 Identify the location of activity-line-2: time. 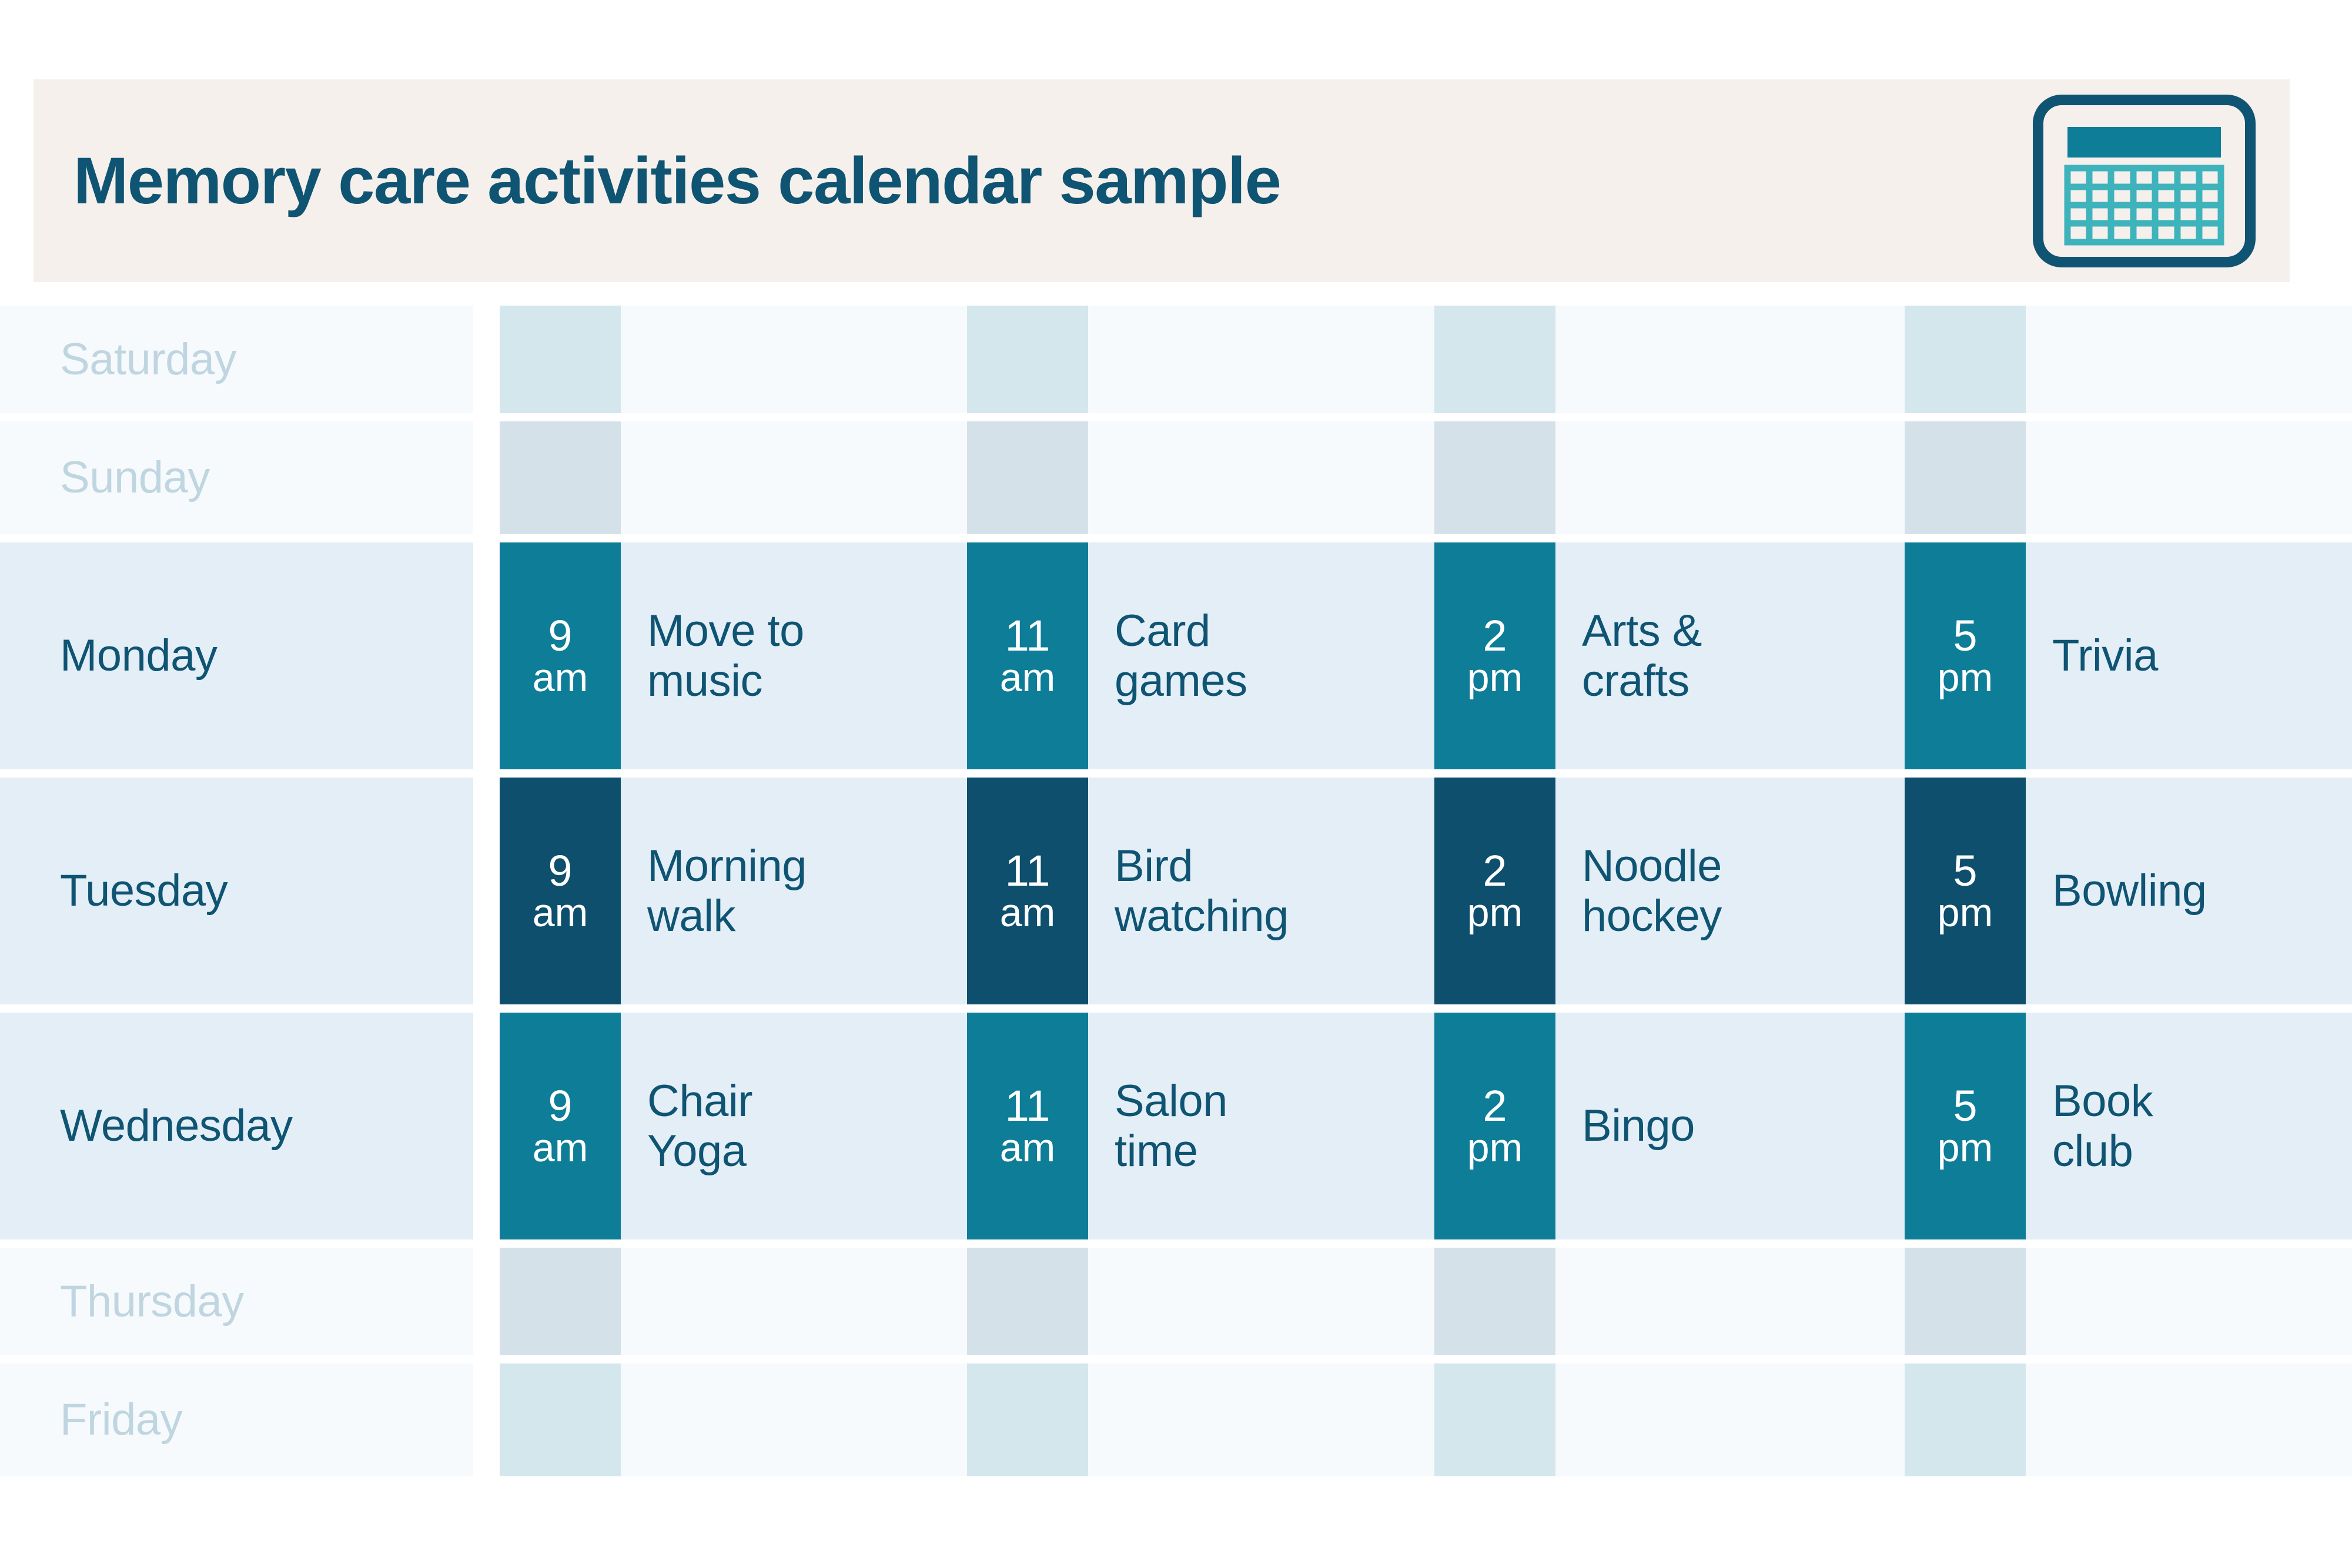
(1156, 1151).